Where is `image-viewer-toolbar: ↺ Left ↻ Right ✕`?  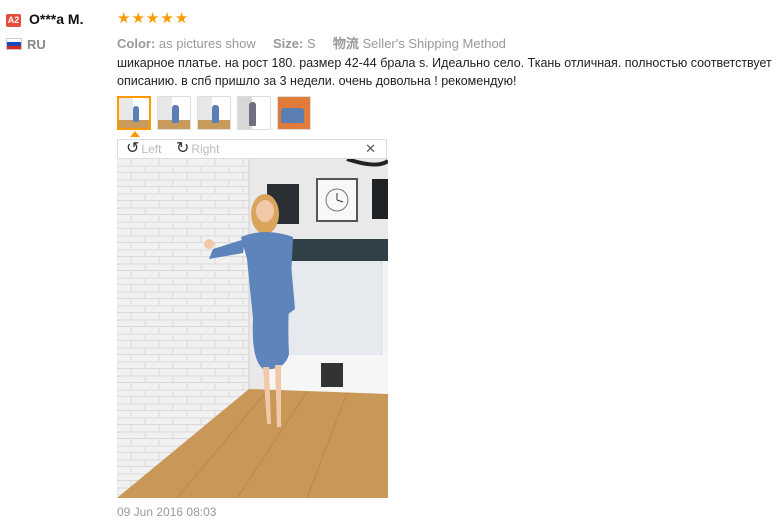 image-viewer-toolbar: ↺ Left ↻ Right ✕ is located at coordinates (252, 149).